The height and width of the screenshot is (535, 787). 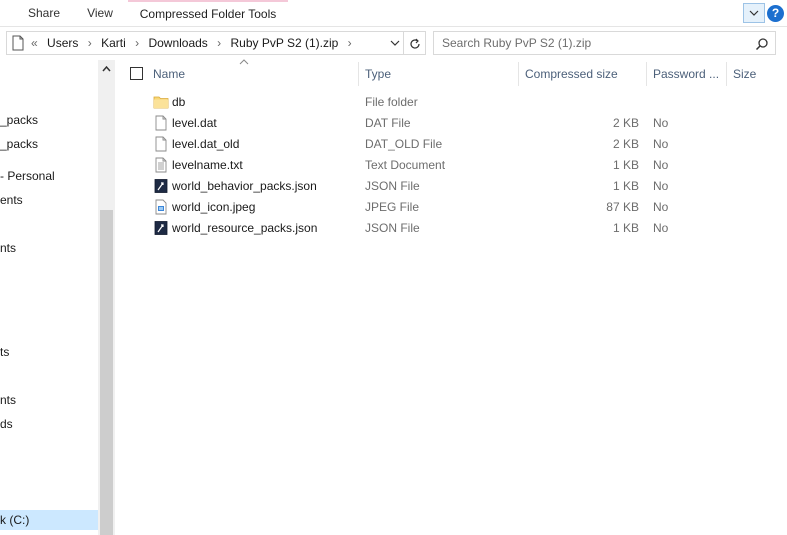 What do you see at coordinates (161, 165) in the screenshot?
I see `text-file-icon` at bounding box center [161, 165].